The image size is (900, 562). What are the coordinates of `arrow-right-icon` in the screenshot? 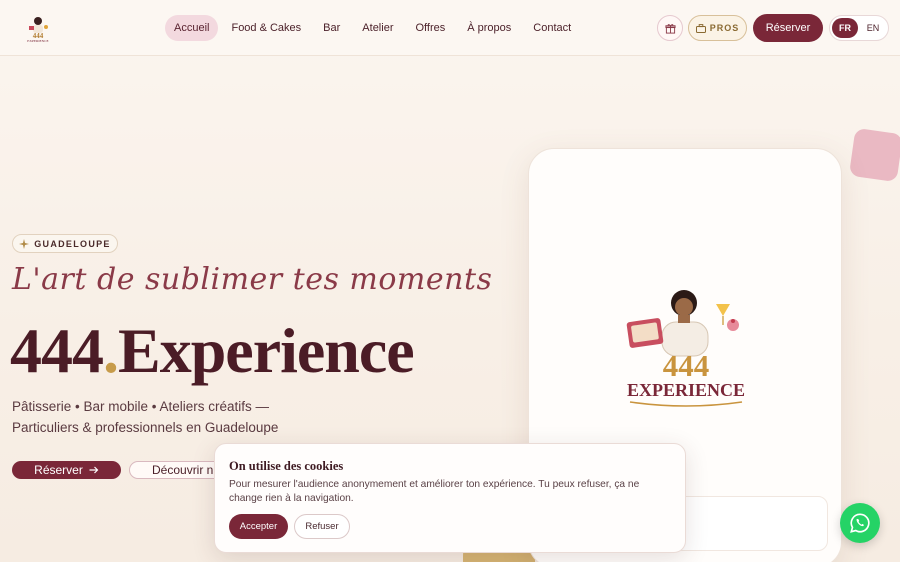 It's located at (94, 470).